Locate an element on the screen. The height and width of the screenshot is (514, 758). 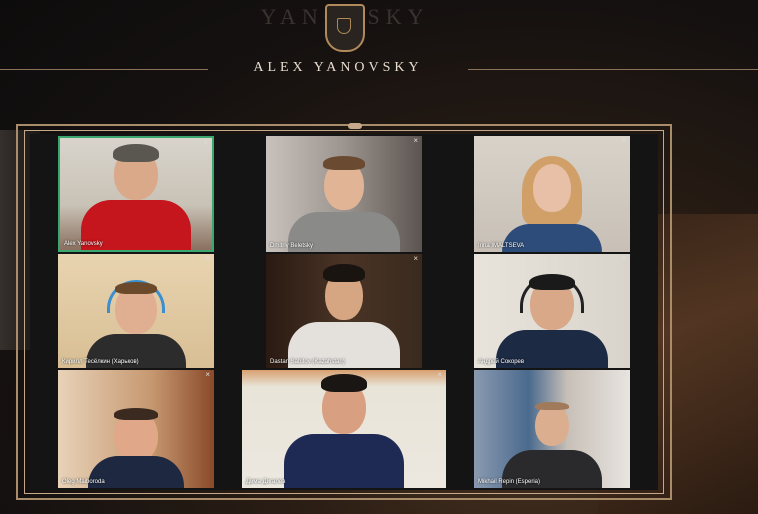
video-tile: × Dmitriy Beletsky is located at coordinates (344, 194).